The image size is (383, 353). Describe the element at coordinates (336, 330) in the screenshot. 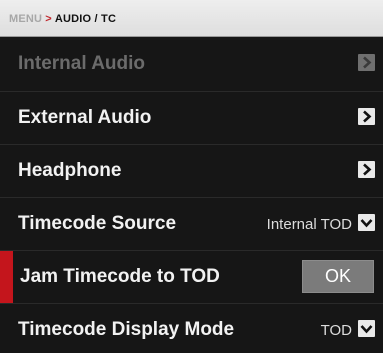

I see `timecode-display-mode-value: TOD` at that location.